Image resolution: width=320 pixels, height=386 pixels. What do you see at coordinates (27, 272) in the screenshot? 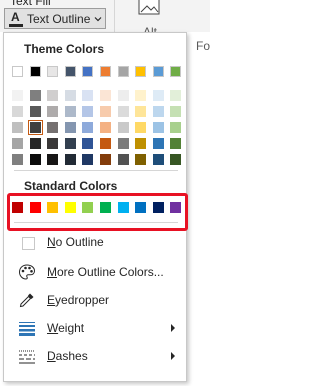
I see `color-palette-icon` at bounding box center [27, 272].